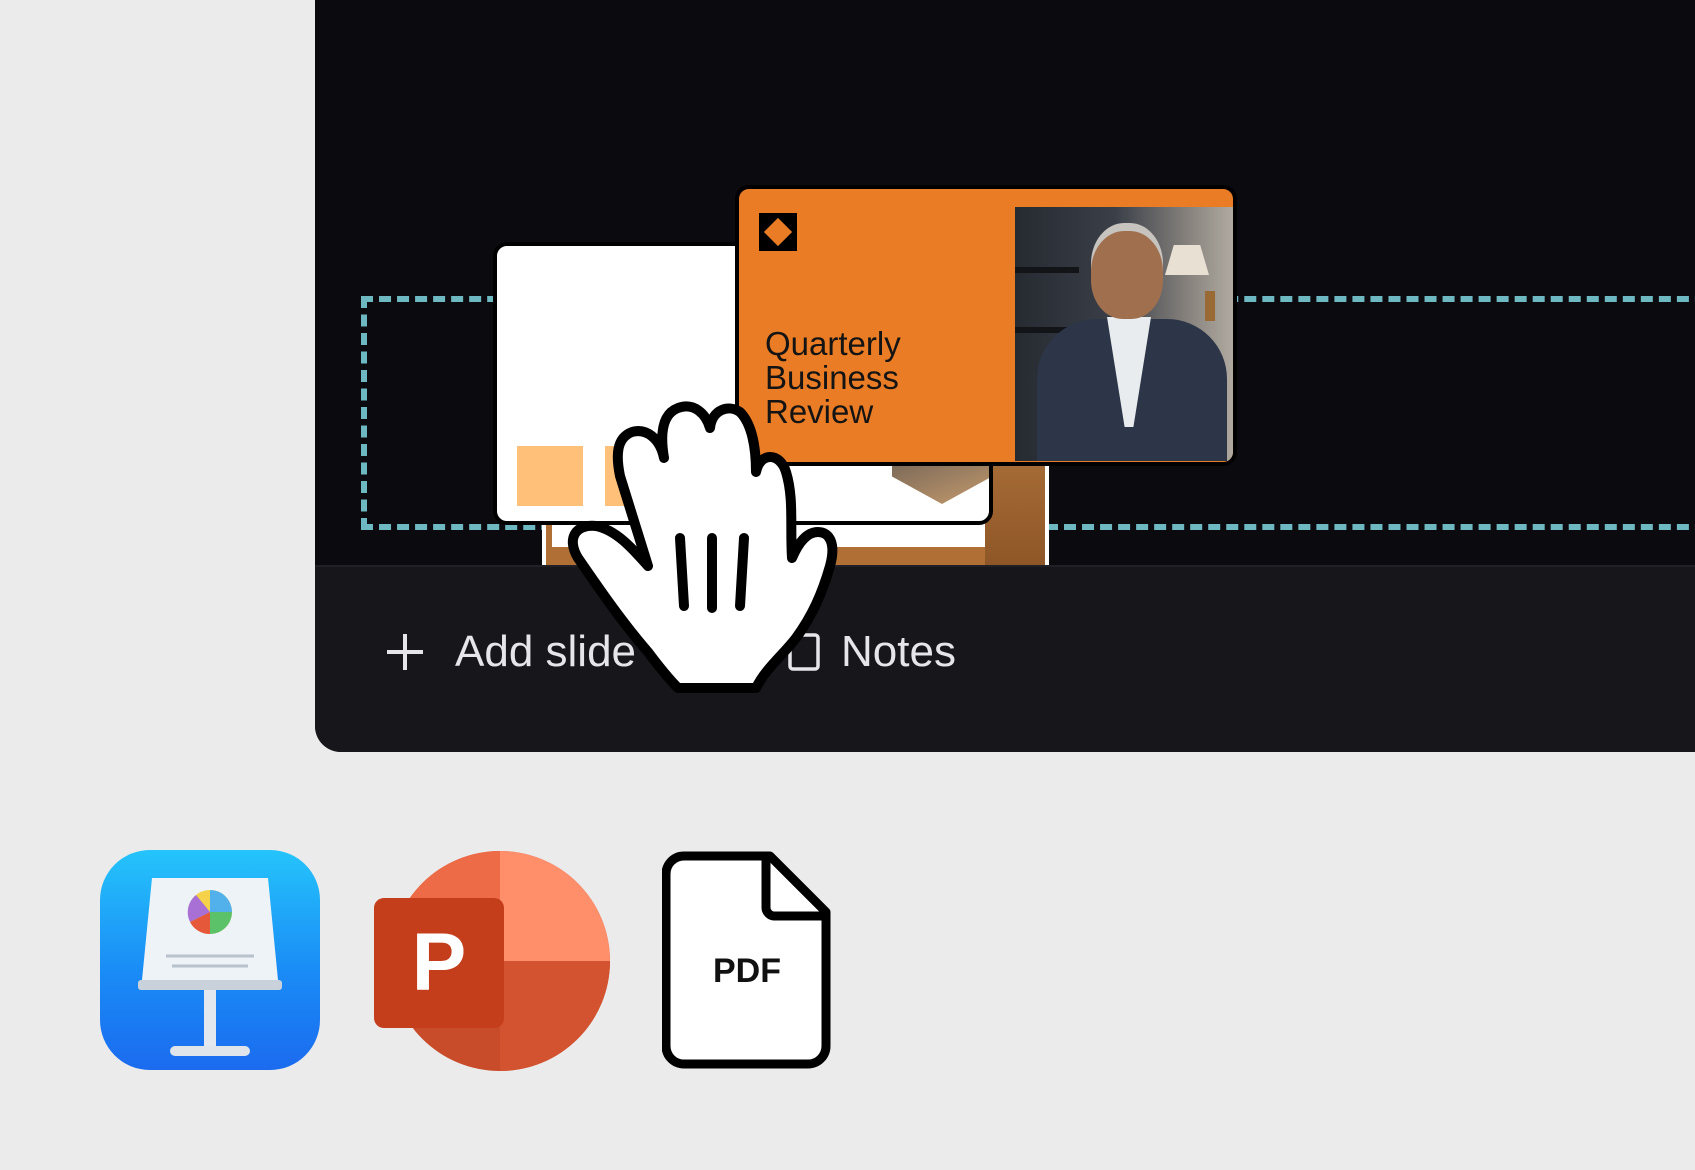 The width and height of the screenshot is (1695, 1170). I want to click on presenter-photo, so click(1124, 334).